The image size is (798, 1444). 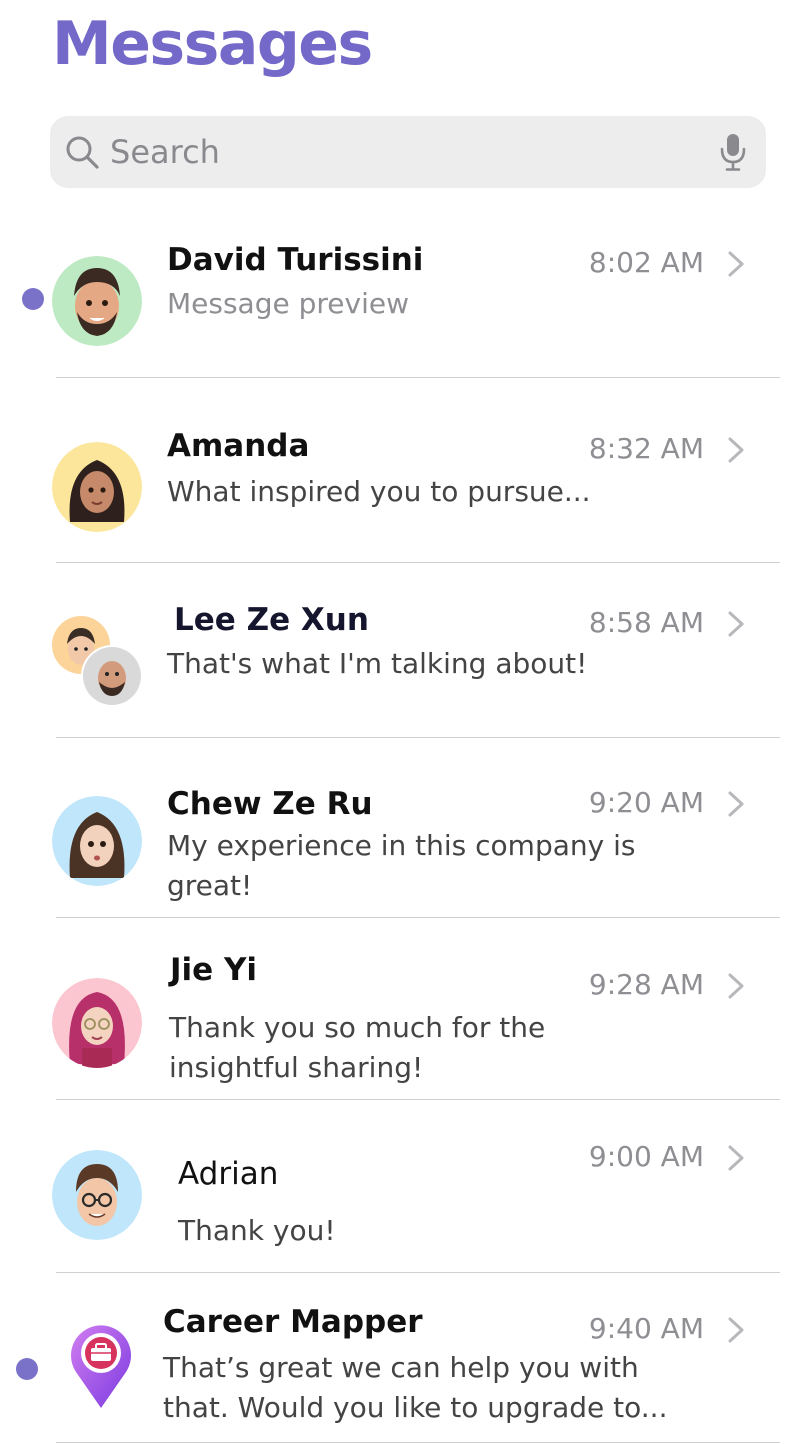 I want to click on search-input: Search, so click(x=165, y=152).